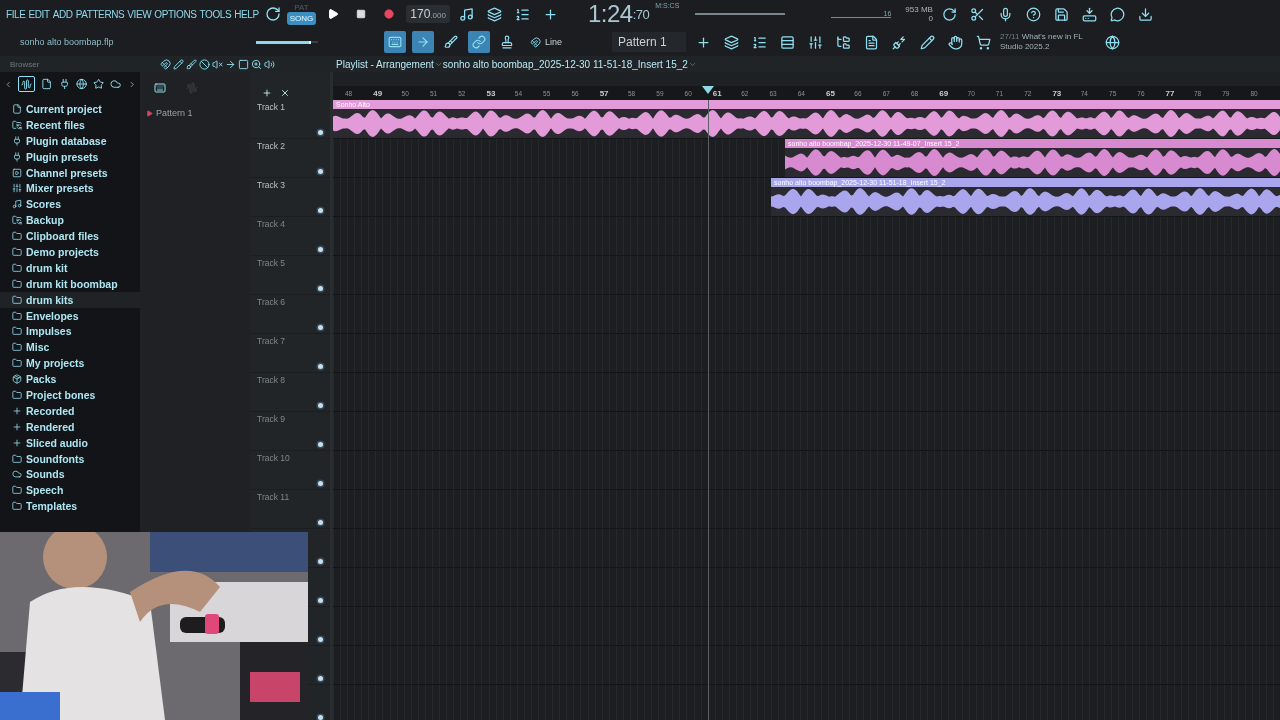 The width and height of the screenshot is (1280, 720). I want to click on browser-item: Clipboard files, so click(70, 236).